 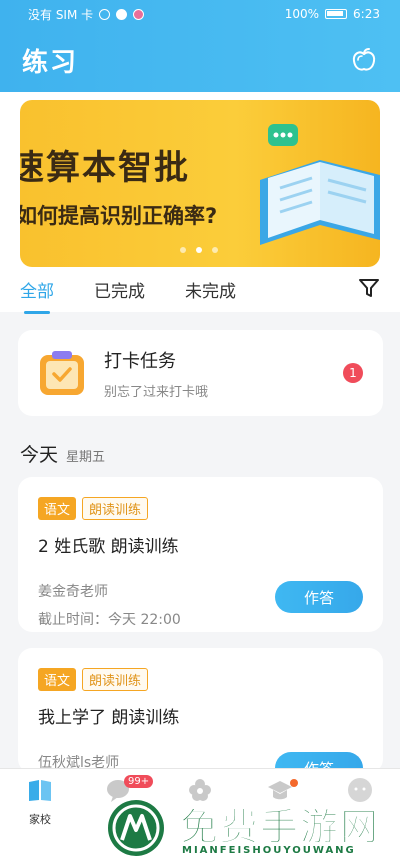 What do you see at coordinates (40, 819) in the screenshot?
I see `nav-label-home-school: 家校` at bounding box center [40, 819].